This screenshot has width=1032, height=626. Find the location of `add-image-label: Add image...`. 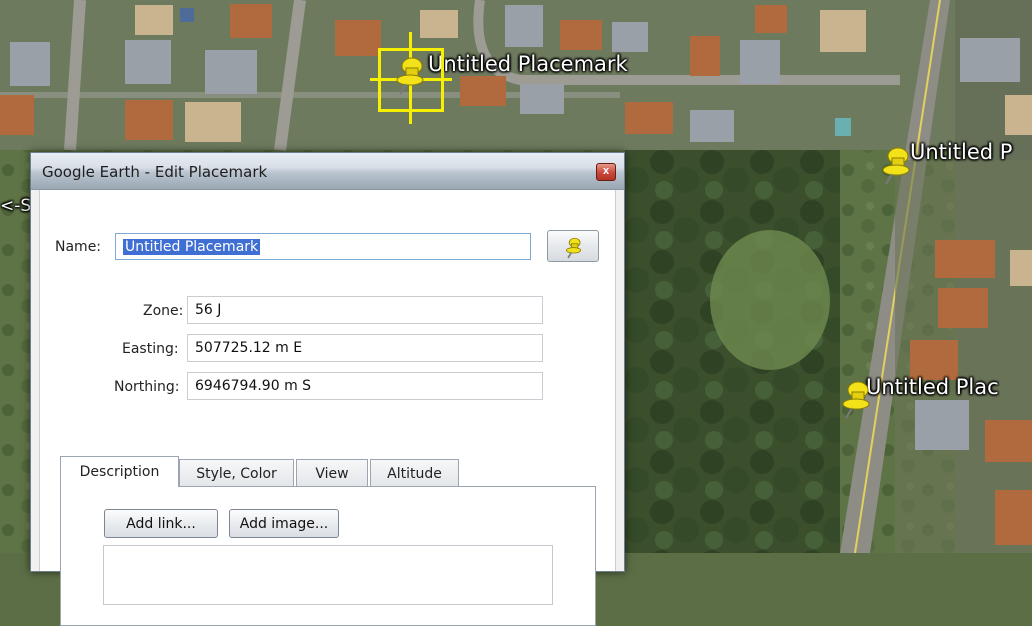

add-image-label: Add image... is located at coordinates (284, 523).